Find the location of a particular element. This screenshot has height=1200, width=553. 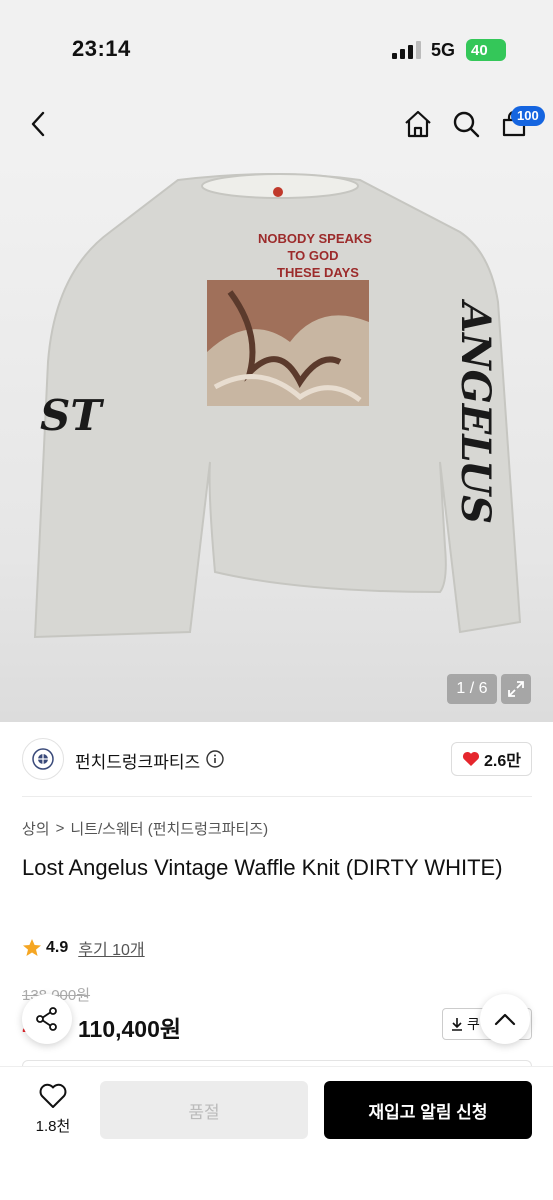

chevron-left-icon is located at coordinates (38, 124).